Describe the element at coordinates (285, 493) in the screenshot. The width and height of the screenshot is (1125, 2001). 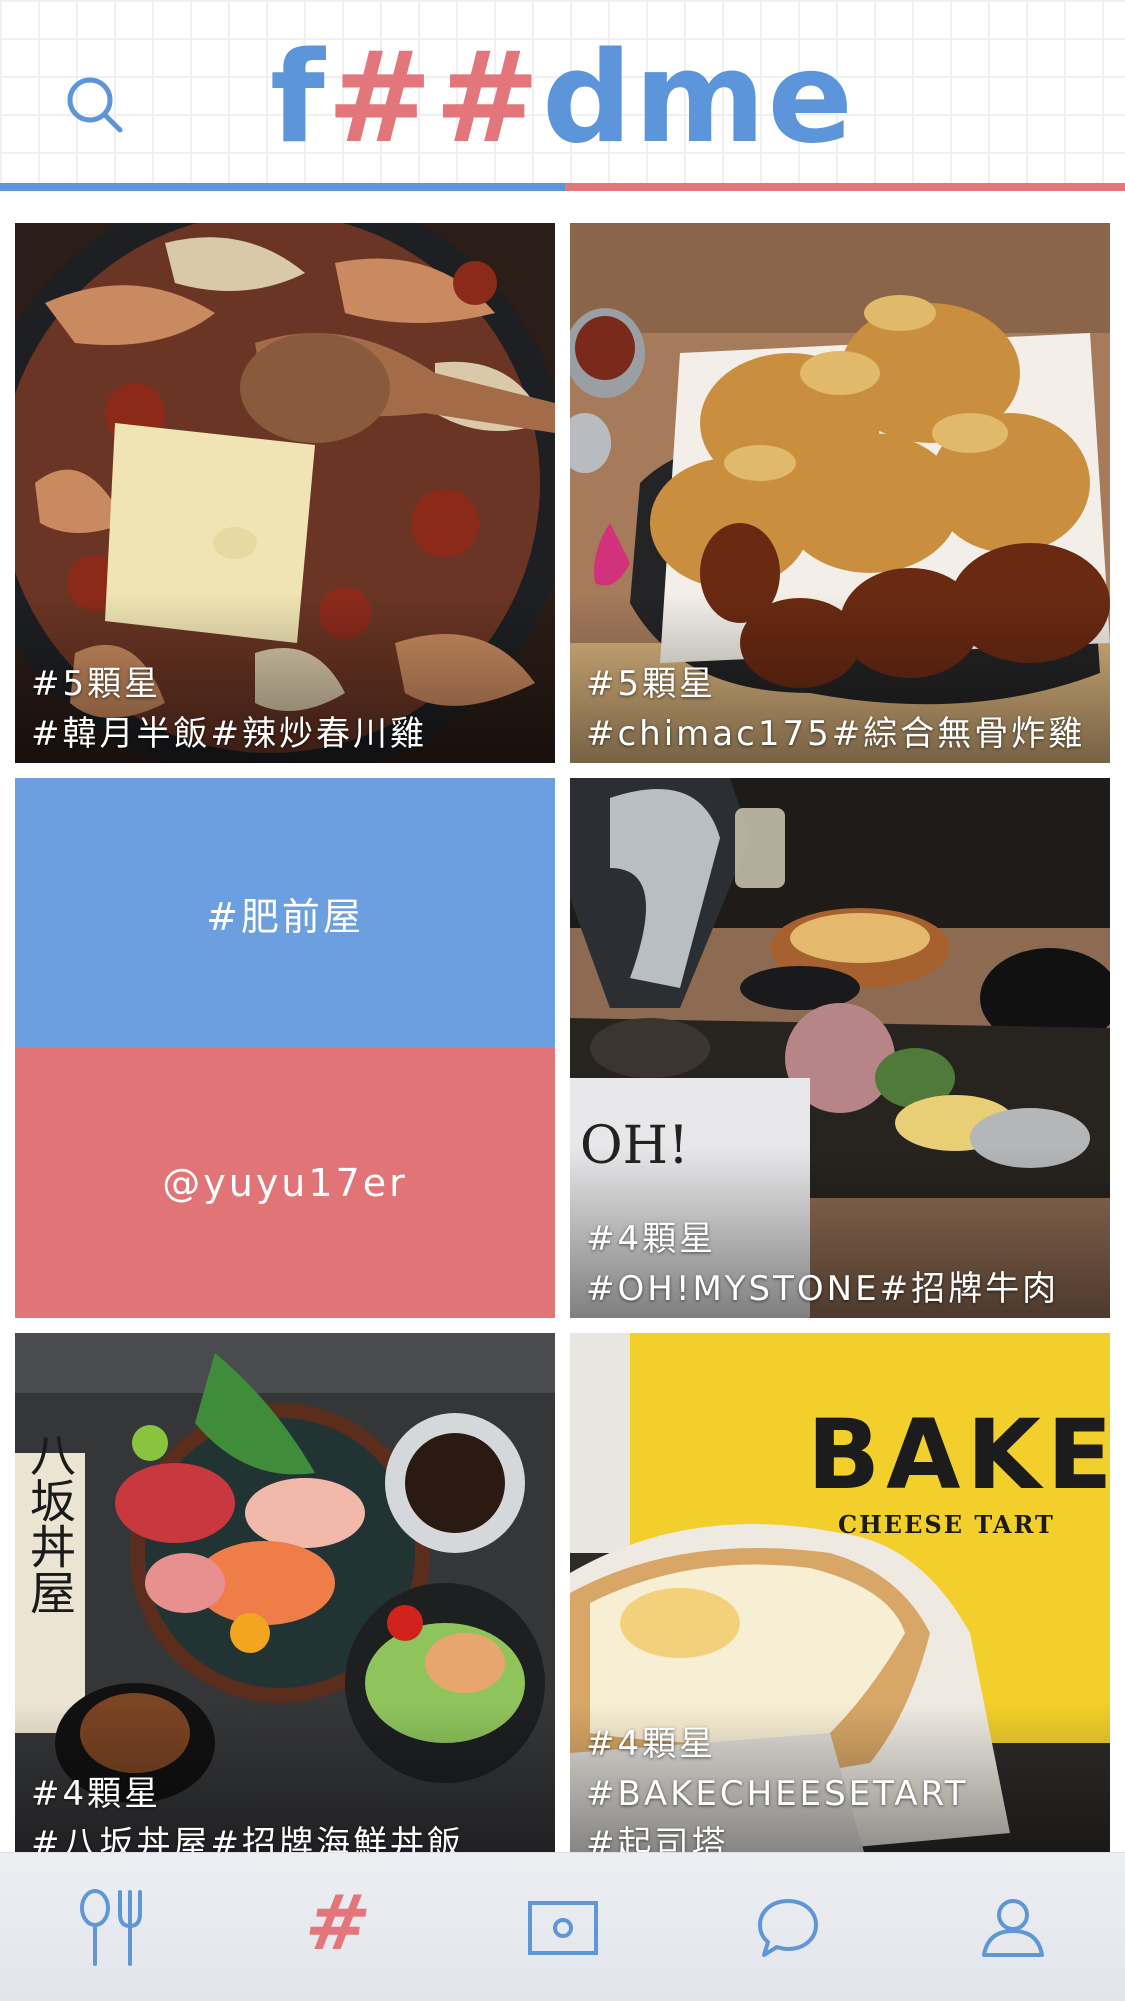
I see `post-tile-1: #5顆星 #韓月半飯#辣炒春川雞` at that location.